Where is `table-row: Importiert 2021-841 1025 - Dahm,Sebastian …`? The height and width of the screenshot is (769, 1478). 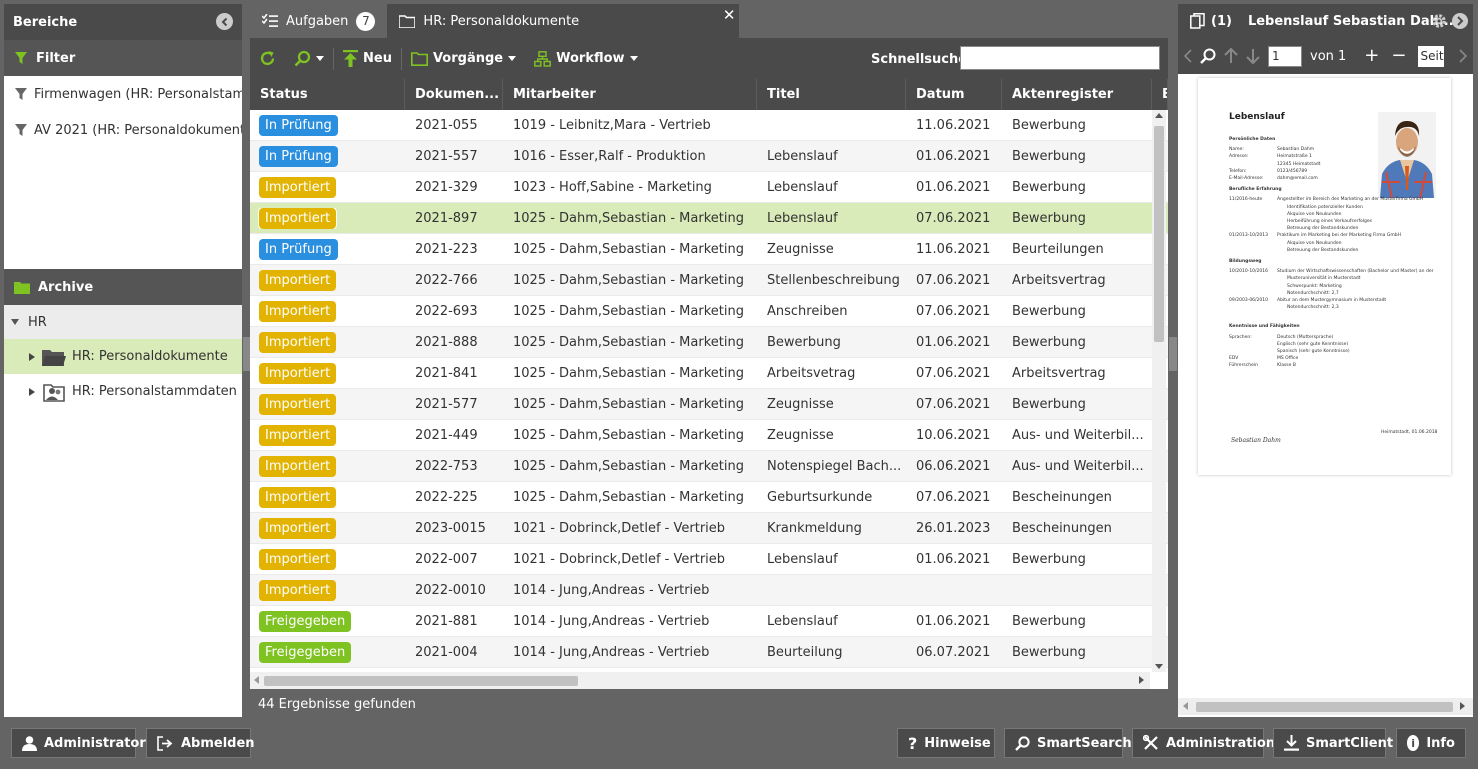
table-row: Importiert 2021-841 1025 - Dahm,Sebastian … is located at coordinates (709, 373).